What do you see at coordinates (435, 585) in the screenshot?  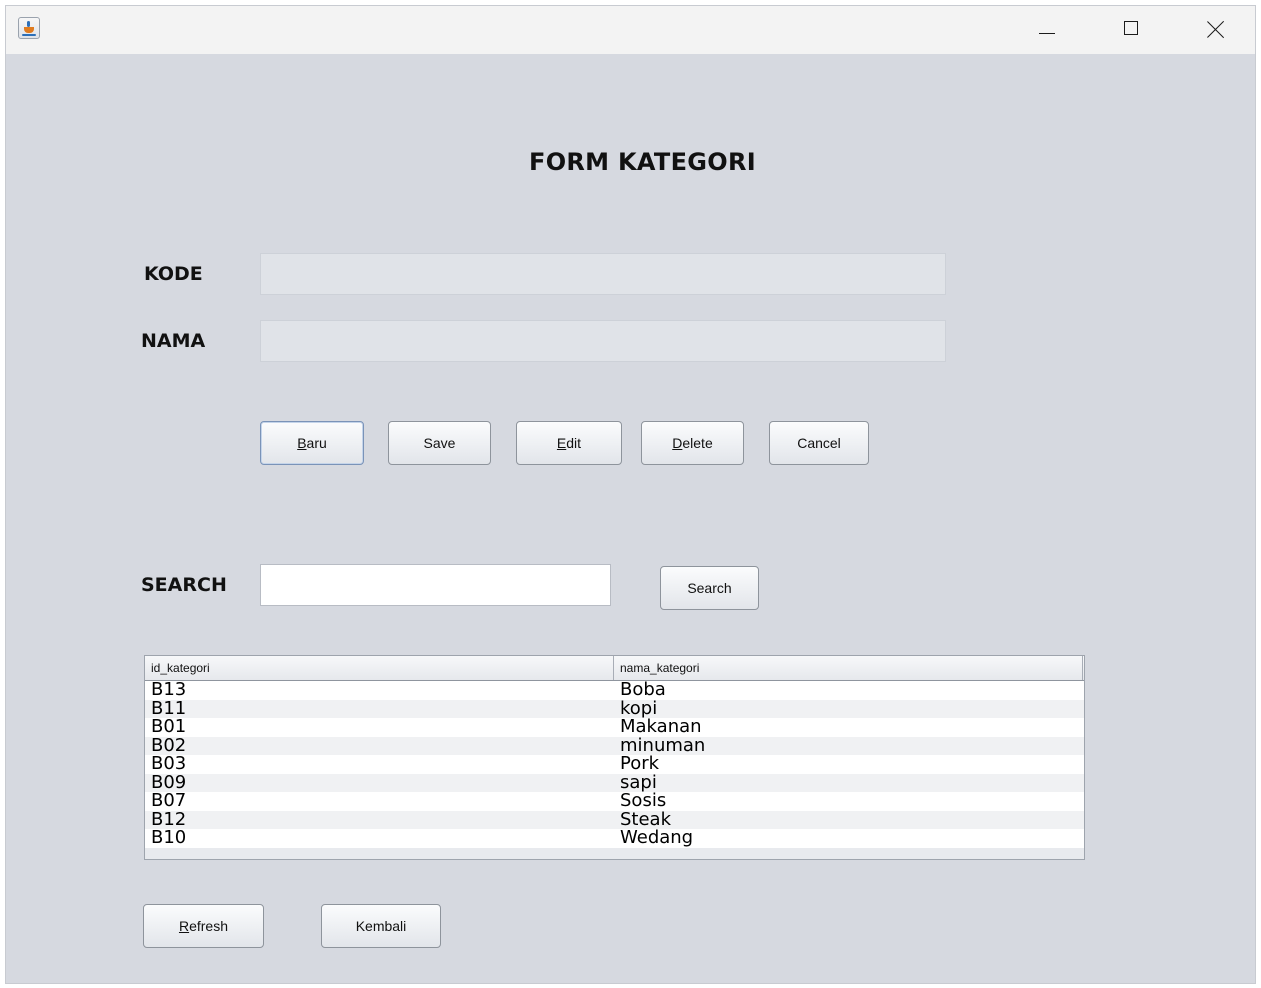 I see `search-input` at bounding box center [435, 585].